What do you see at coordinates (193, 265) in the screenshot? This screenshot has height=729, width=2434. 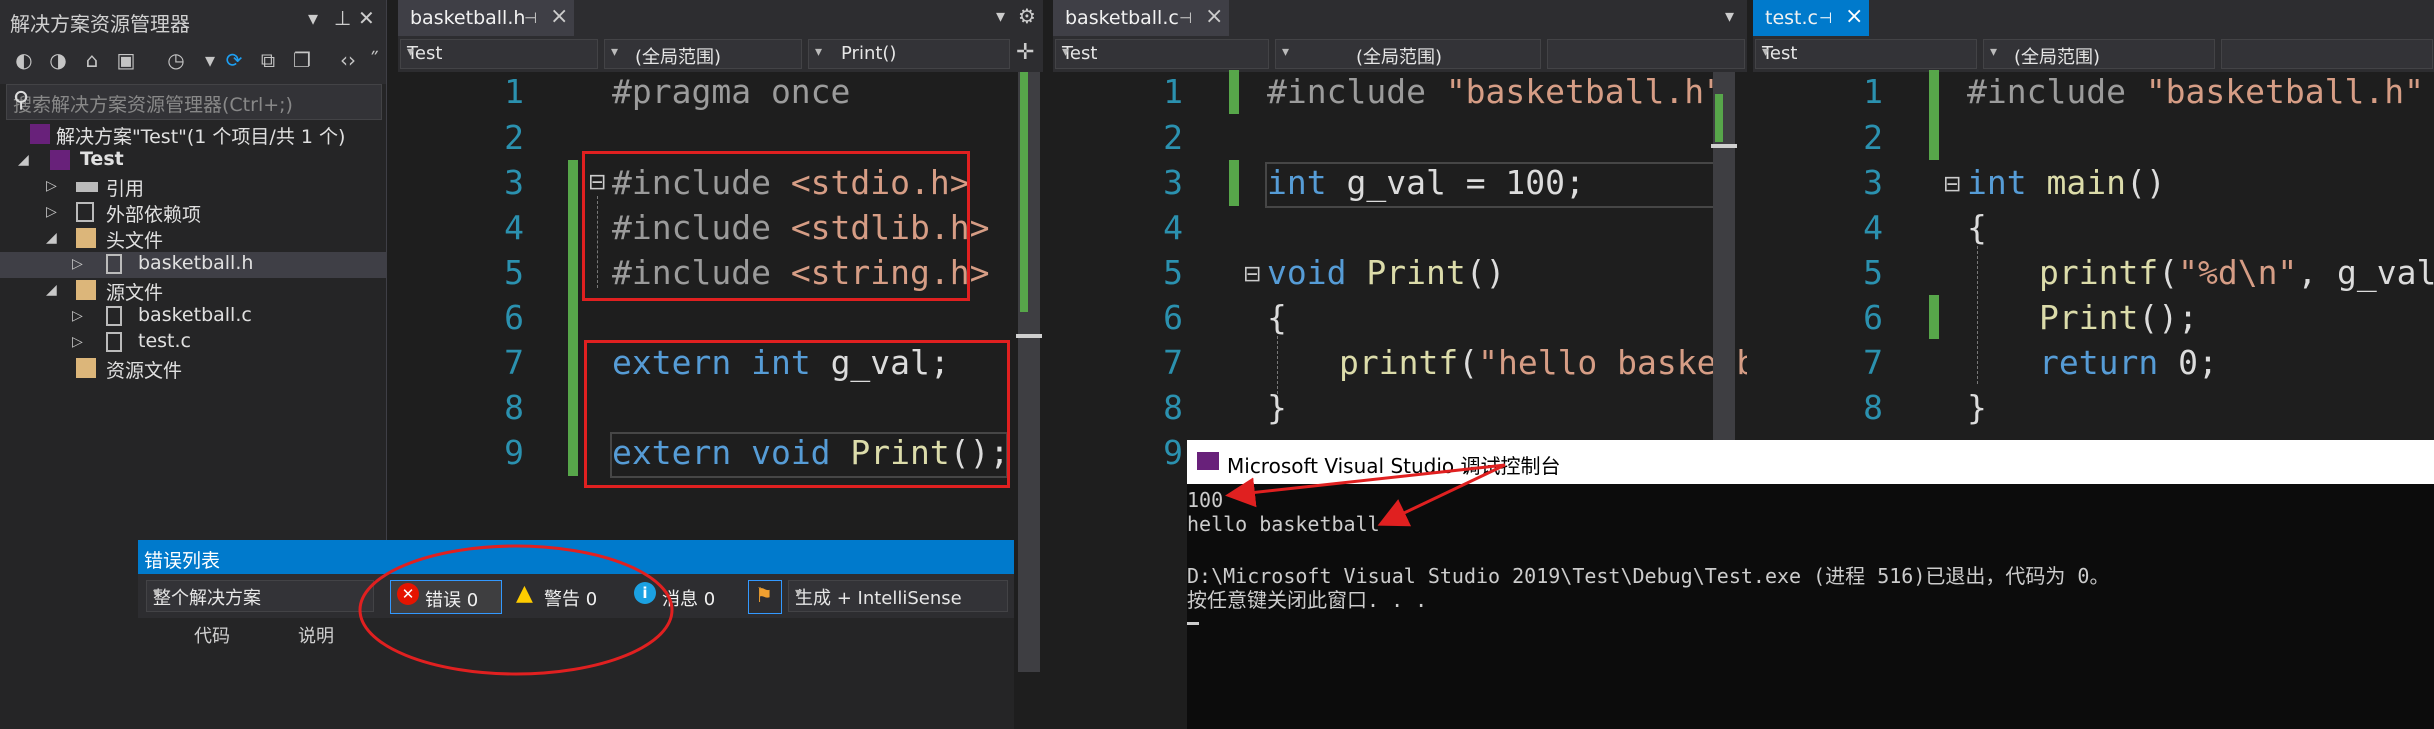 I see `tree-item-basketball-h: ▷ basketball.h` at bounding box center [193, 265].